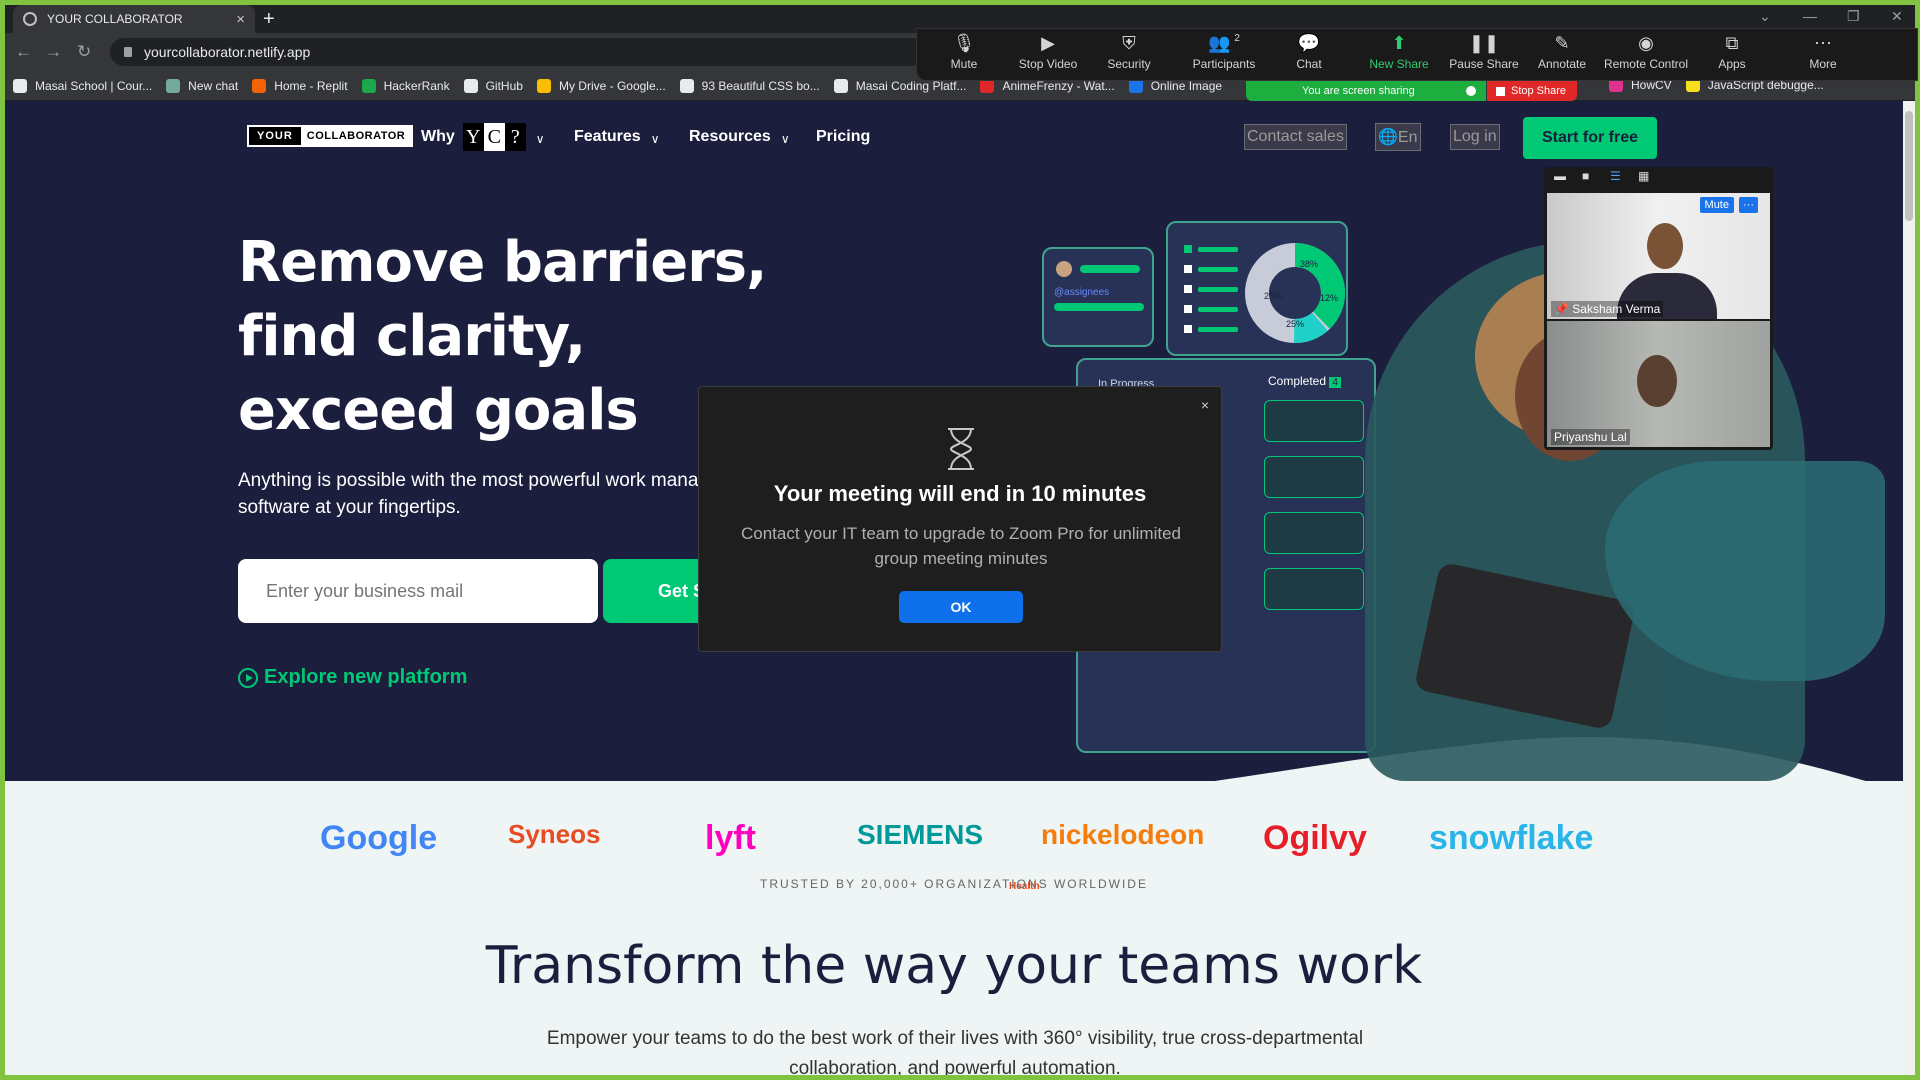 This screenshot has height=1080, width=1920. I want to click on hourglass-icon, so click(961, 449).